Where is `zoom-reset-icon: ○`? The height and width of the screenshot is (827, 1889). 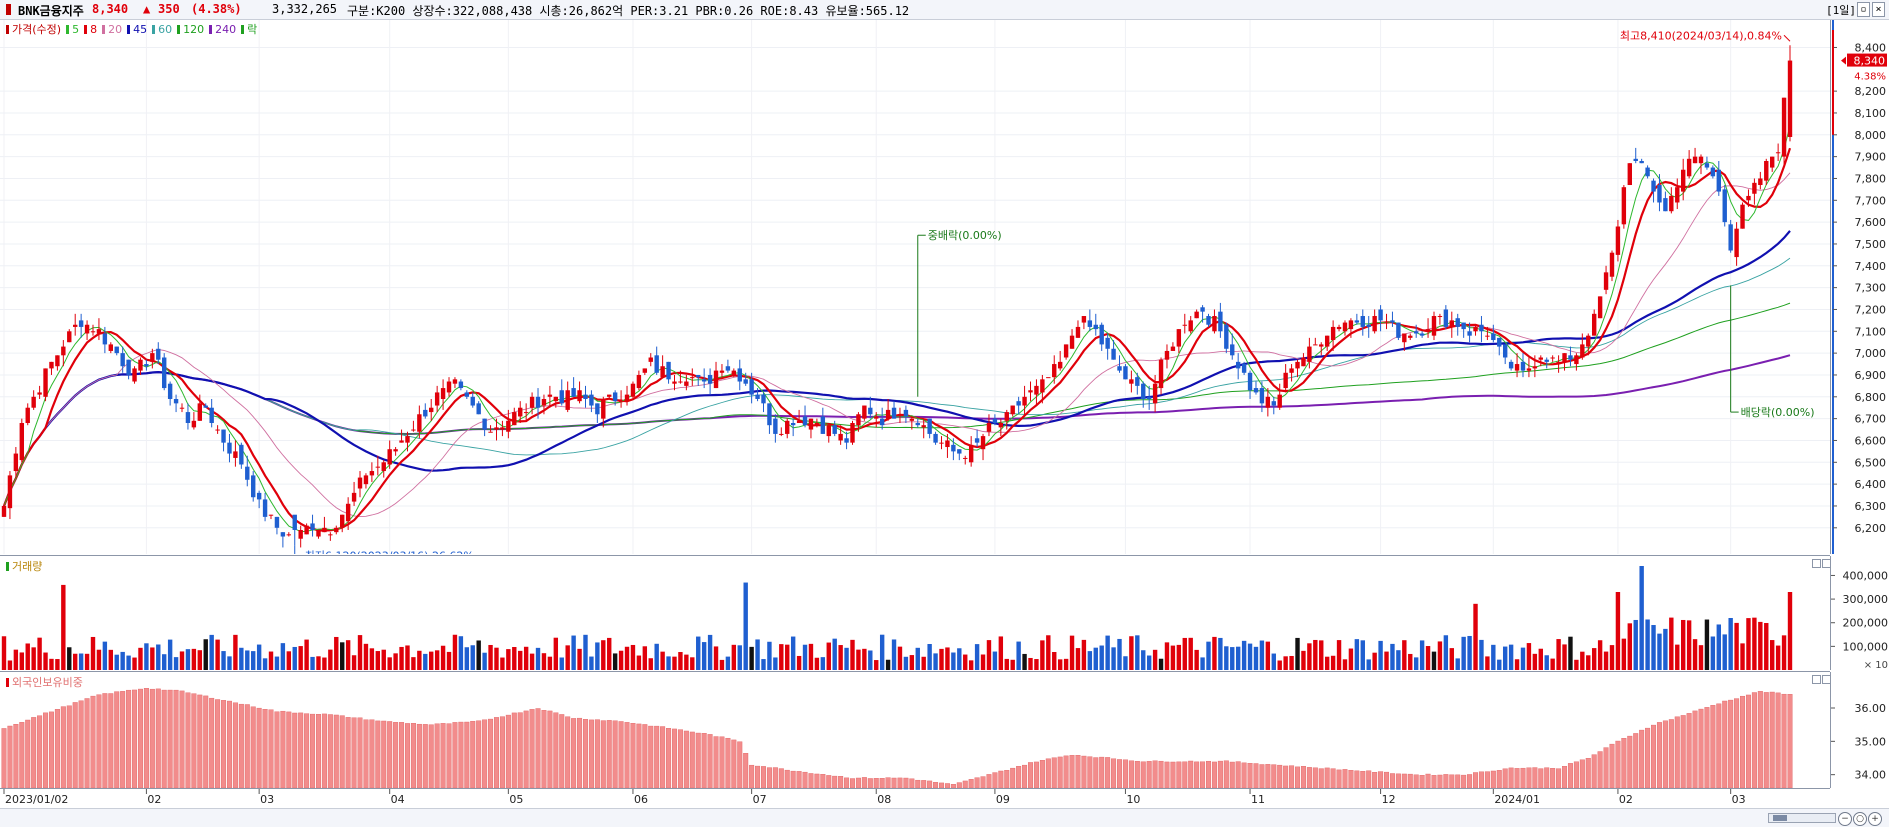 zoom-reset-icon: ○ is located at coordinates (1860, 819).